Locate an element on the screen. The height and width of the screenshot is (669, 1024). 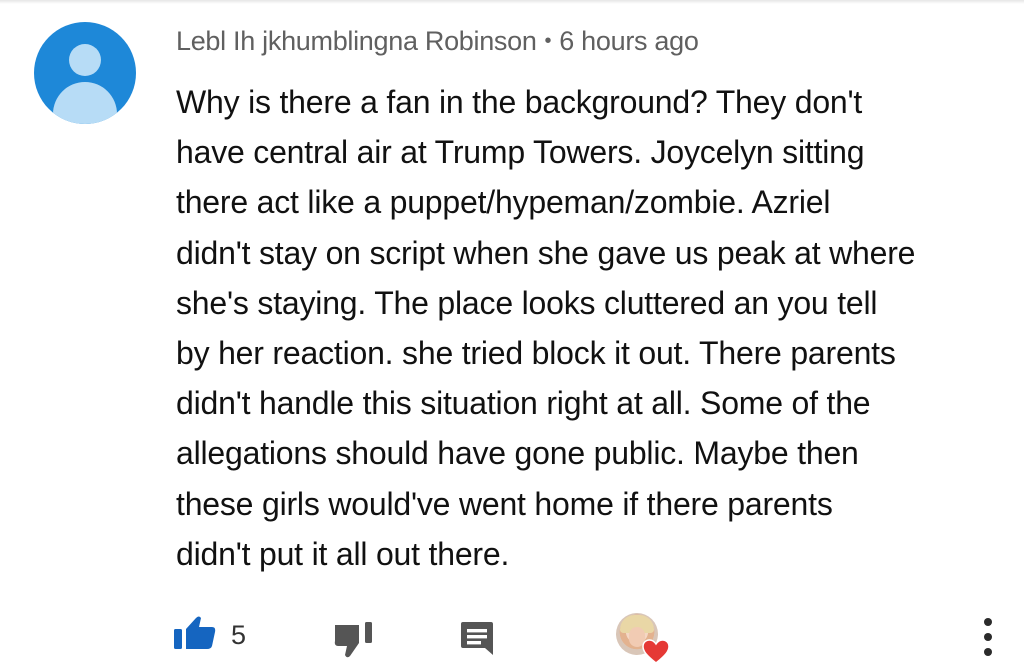
comment-timestamp: 6 hours ago is located at coordinates (629, 41).